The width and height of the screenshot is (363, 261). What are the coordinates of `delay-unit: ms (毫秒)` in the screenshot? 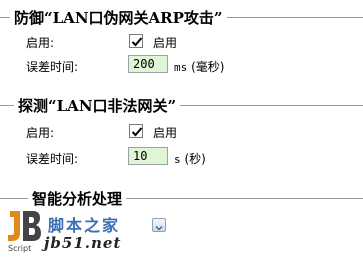 It's located at (199, 66).